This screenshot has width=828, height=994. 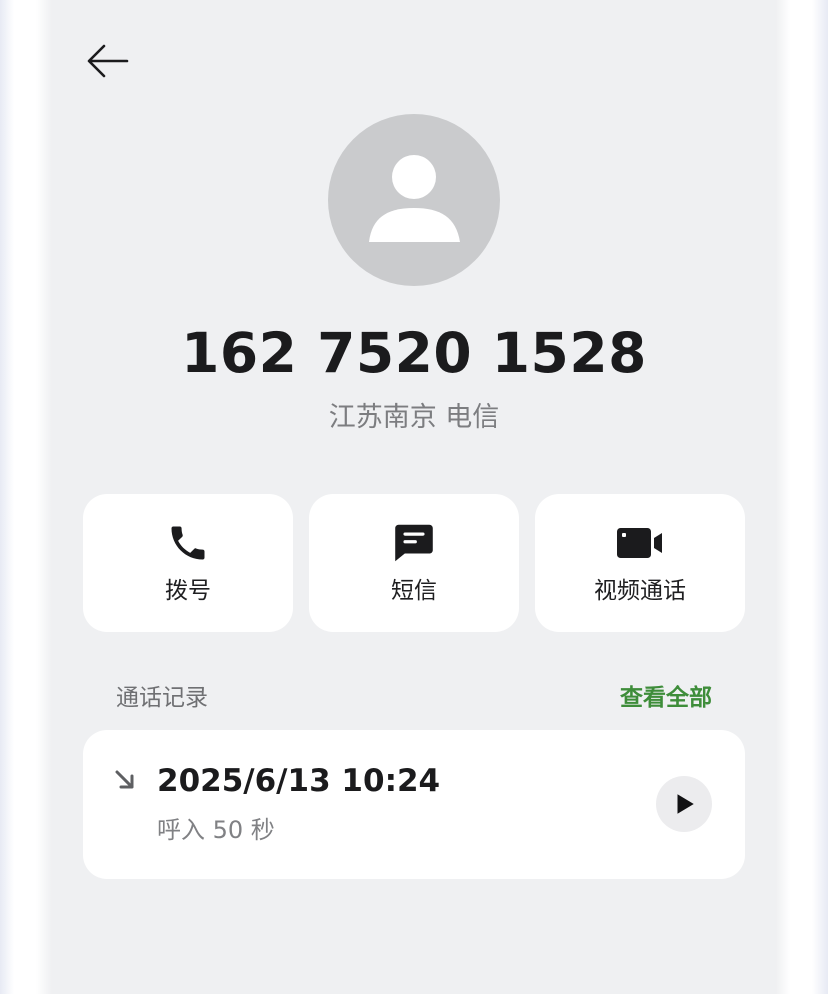 What do you see at coordinates (640, 591) in the screenshot?
I see `video-call-label: 视频通话` at bounding box center [640, 591].